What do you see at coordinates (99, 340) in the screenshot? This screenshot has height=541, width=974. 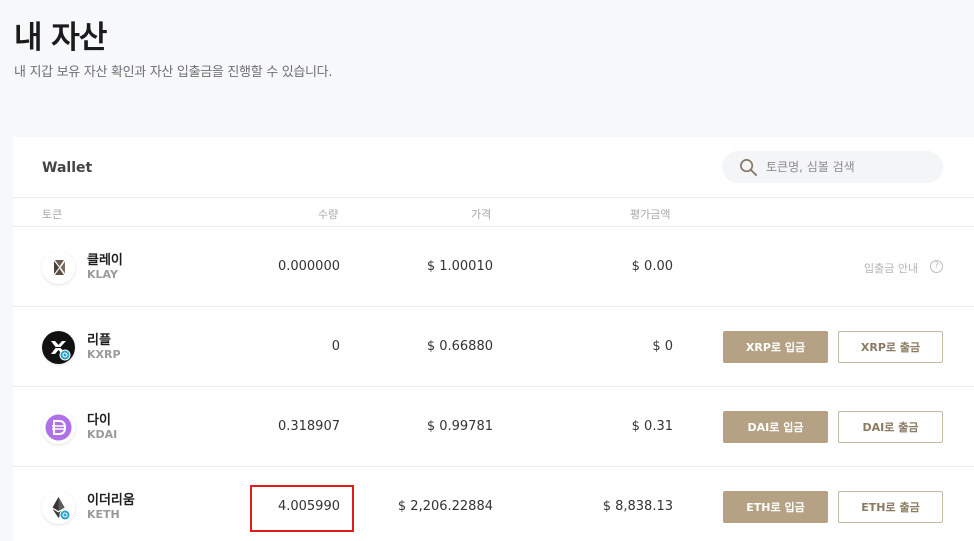 I see `token-name: 리플` at bounding box center [99, 340].